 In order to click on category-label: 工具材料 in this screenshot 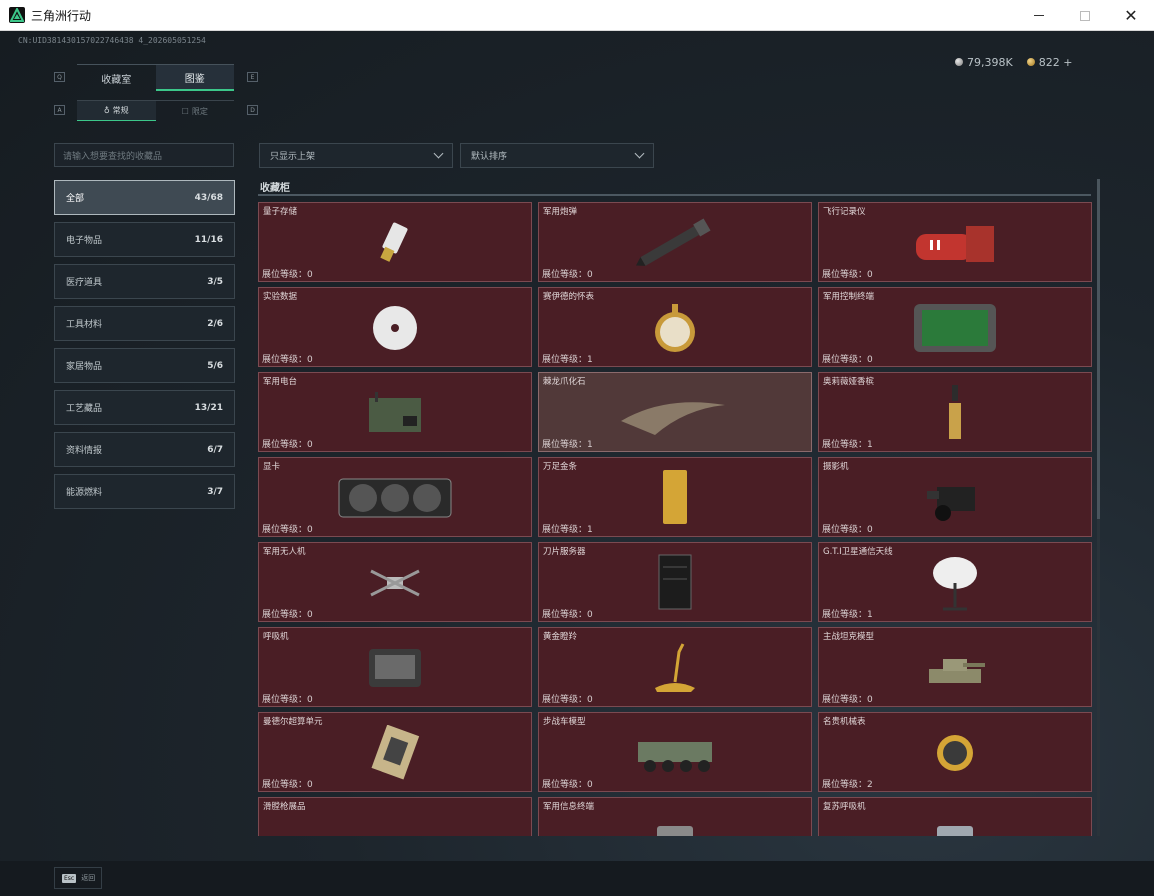, I will do `click(84, 325)`.